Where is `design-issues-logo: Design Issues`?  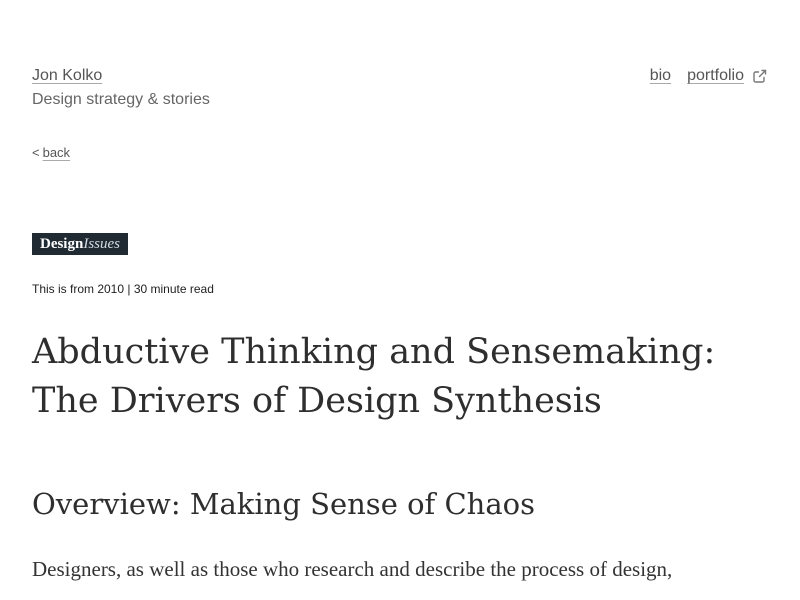 design-issues-logo: Design Issues is located at coordinates (80, 244).